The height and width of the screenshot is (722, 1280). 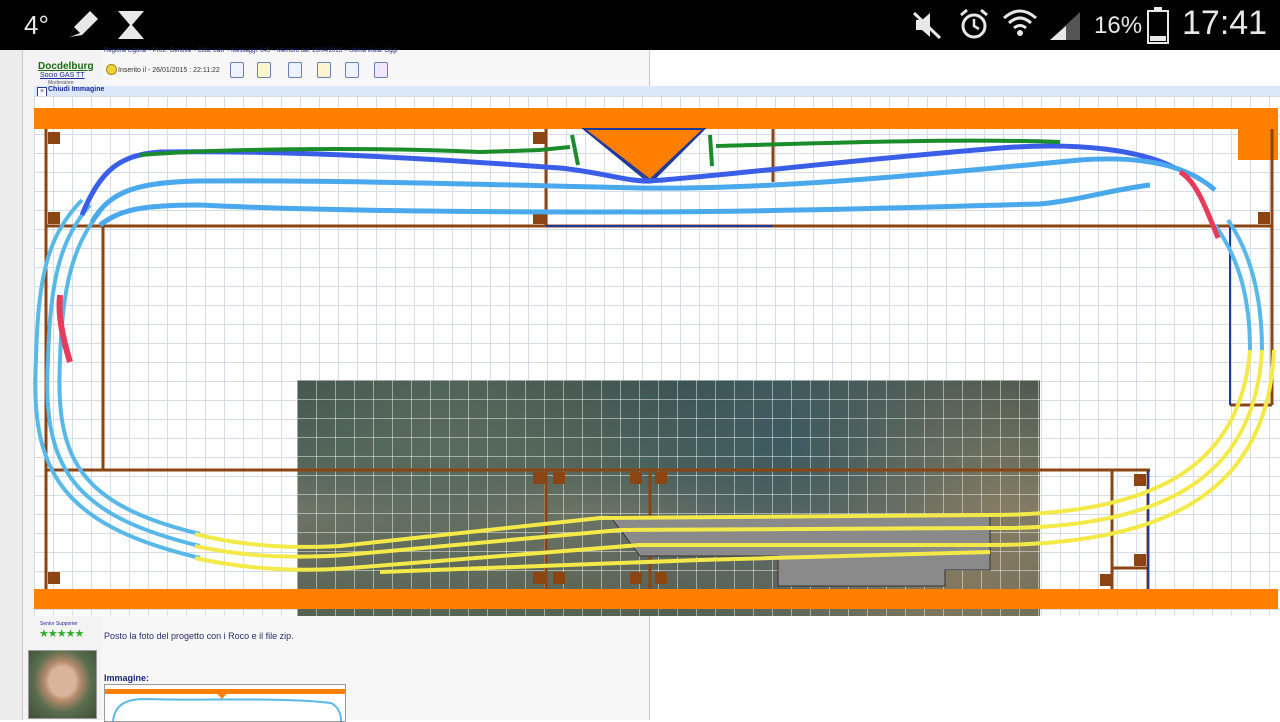 What do you see at coordinates (656, 599) in the screenshot?
I see `bottom-orange-board` at bounding box center [656, 599].